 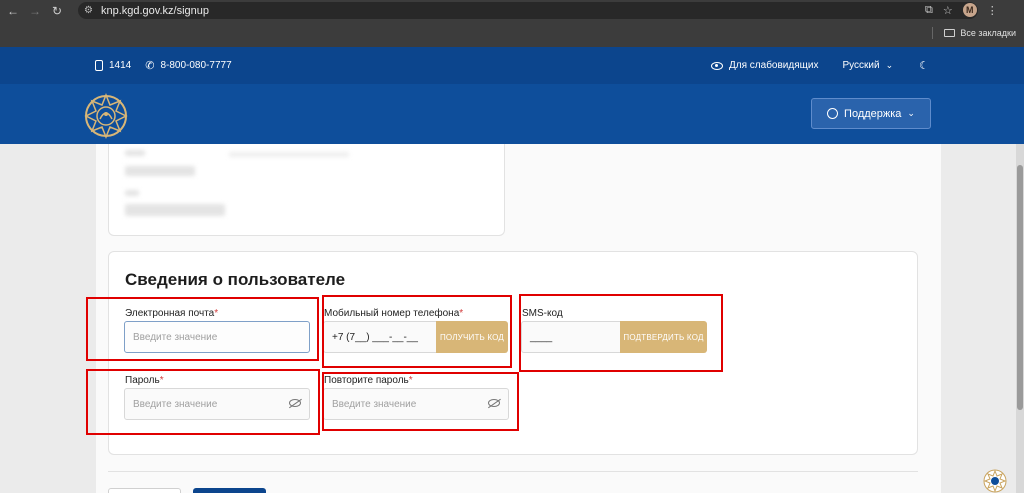 What do you see at coordinates (992, 10) in the screenshot?
I see `menu-kebab-icon: ⋮` at bounding box center [992, 10].